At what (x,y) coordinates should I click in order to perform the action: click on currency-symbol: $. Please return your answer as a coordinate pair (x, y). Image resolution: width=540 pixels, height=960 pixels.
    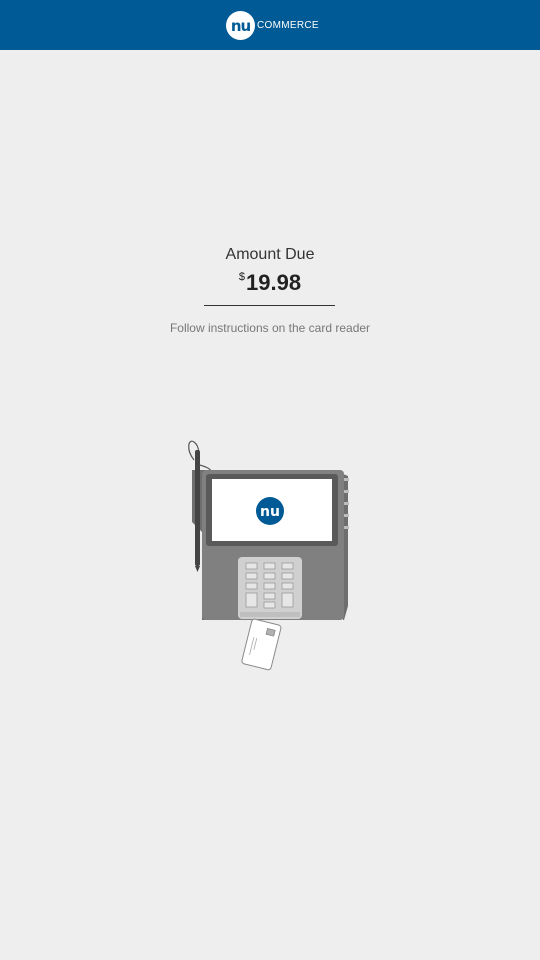
    Looking at the image, I should click on (242, 277).